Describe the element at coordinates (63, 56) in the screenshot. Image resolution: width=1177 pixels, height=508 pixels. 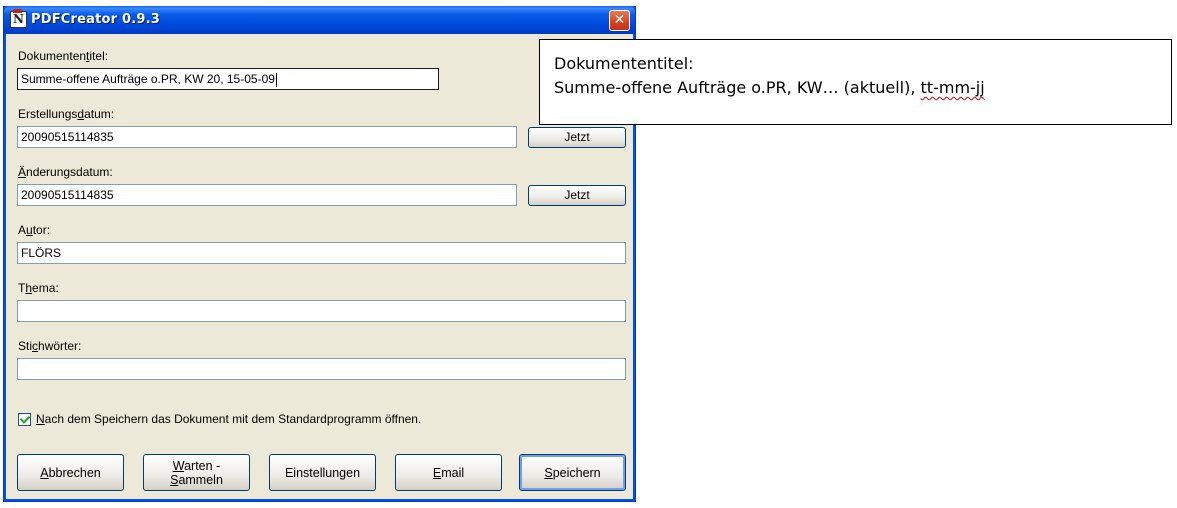
I see `document-title-label: Dokumententitel:` at that location.